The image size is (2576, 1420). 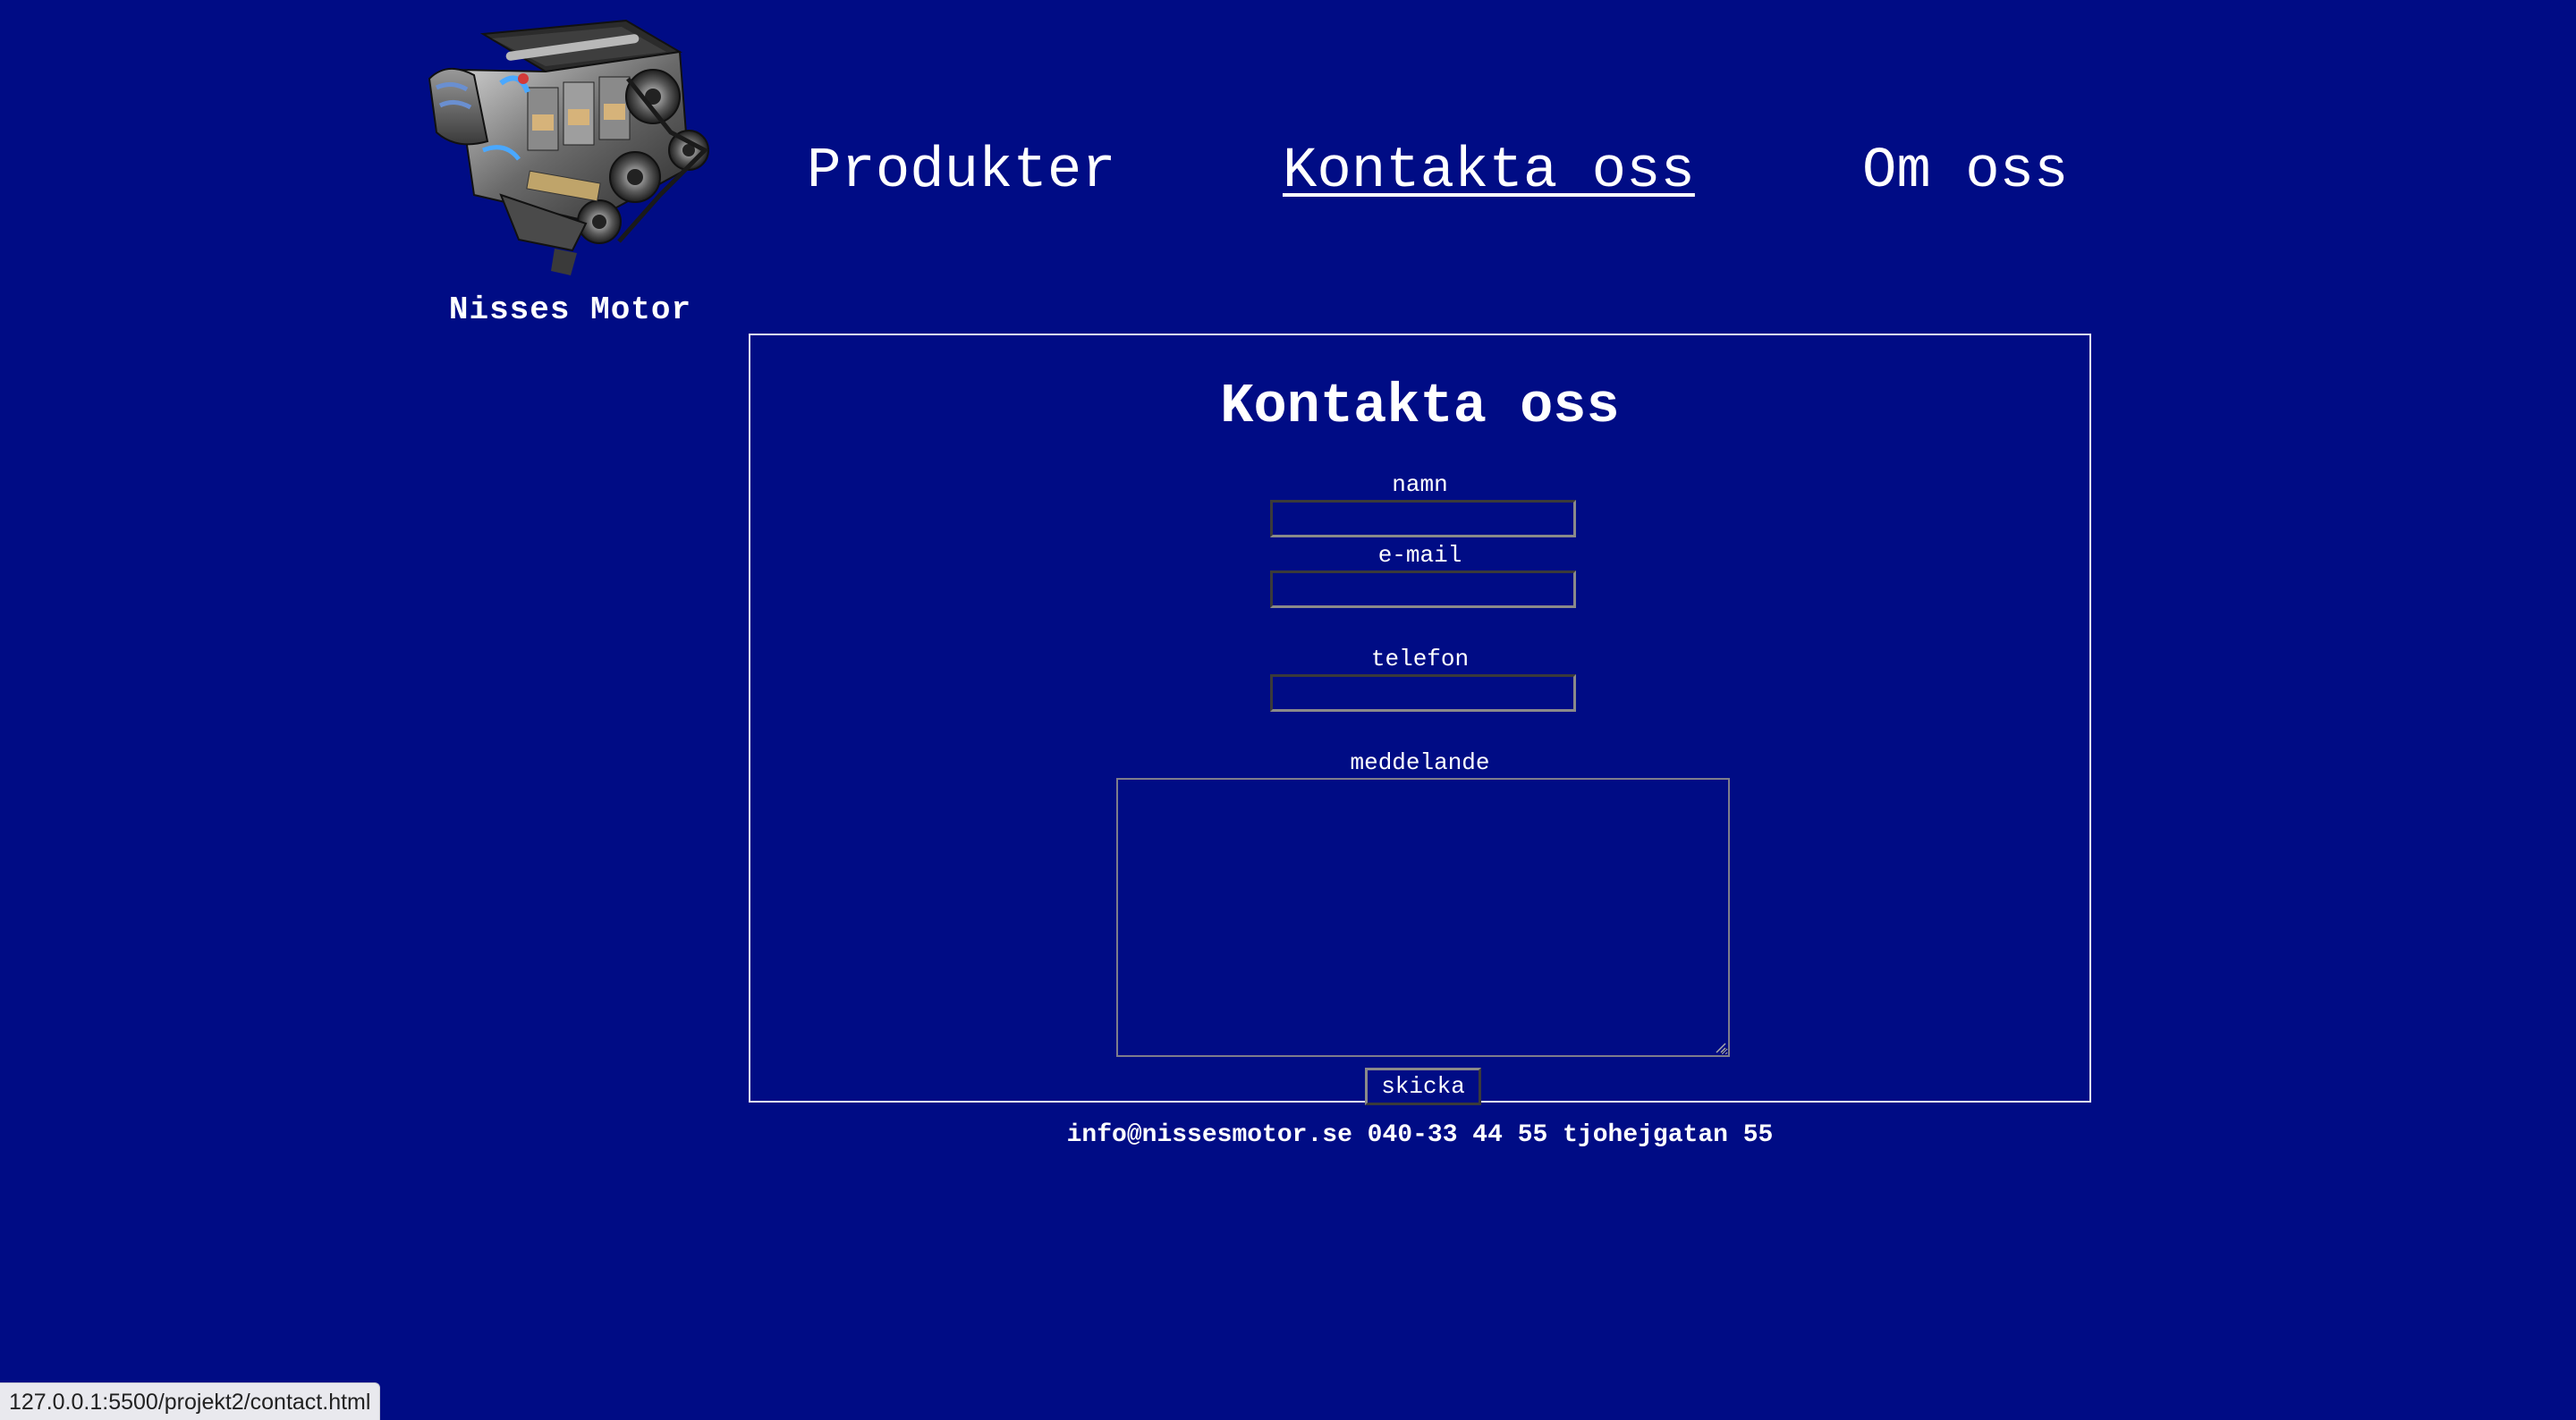 What do you see at coordinates (1423, 518) in the screenshot?
I see `name-field` at bounding box center [1423, 518].